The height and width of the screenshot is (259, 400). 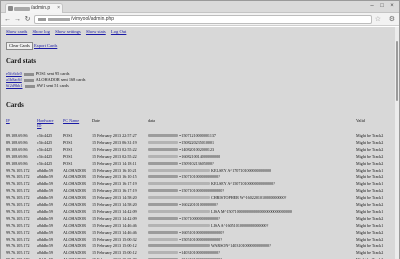 What do you see at coordinates (10, 8) in the screenshot?
I see `favicon-icon` at bounding box center [10, 8].